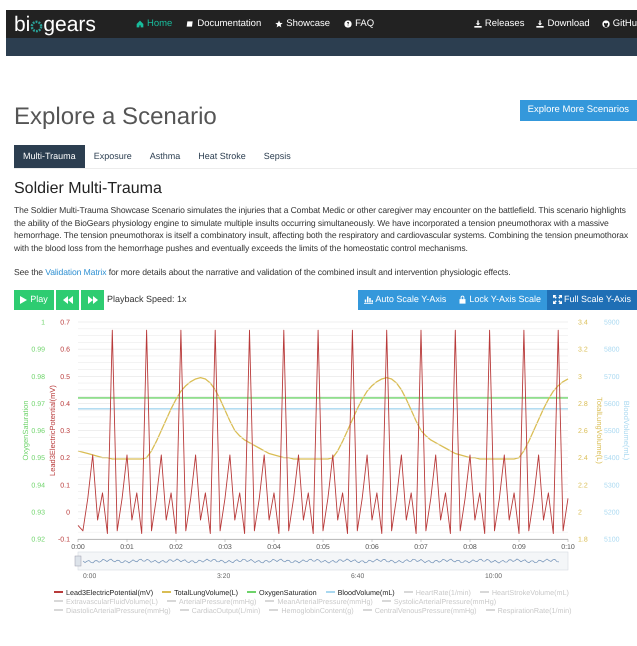 This screenshot has height=646, width=637. I want to click on play-icon, so click(24, 300).